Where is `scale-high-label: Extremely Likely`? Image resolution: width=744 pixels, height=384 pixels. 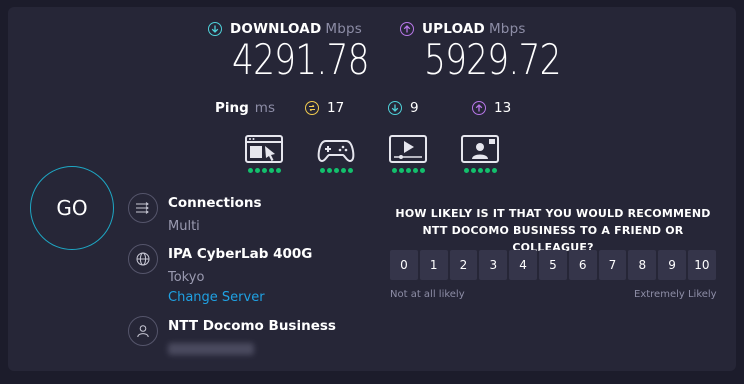
scale-high-label: Extremely Likely is located at coordinates (675, 294).